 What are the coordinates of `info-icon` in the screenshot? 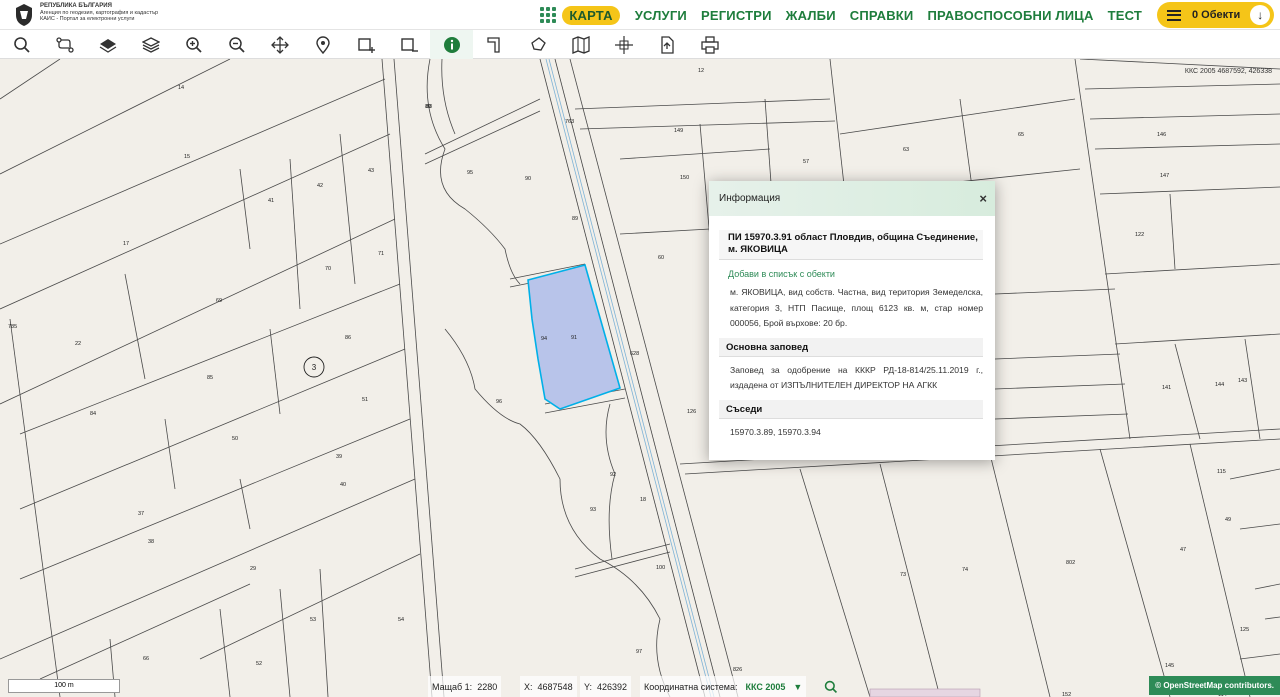 It's located at (451, 44).